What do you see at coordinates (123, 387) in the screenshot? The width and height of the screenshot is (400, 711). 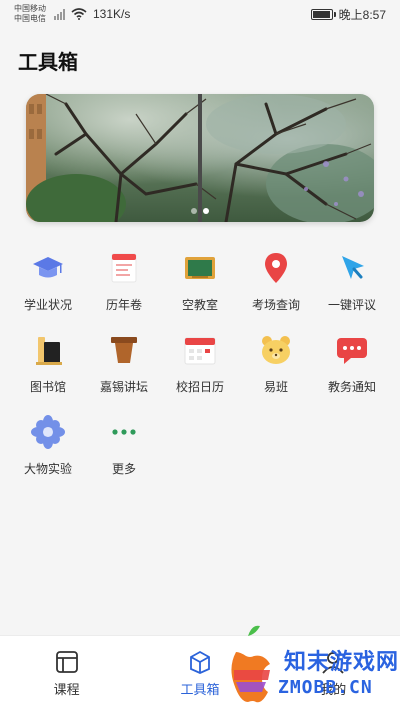 I see `tool-label: 嘉锡讲坛` at bounding box center [123, 387].